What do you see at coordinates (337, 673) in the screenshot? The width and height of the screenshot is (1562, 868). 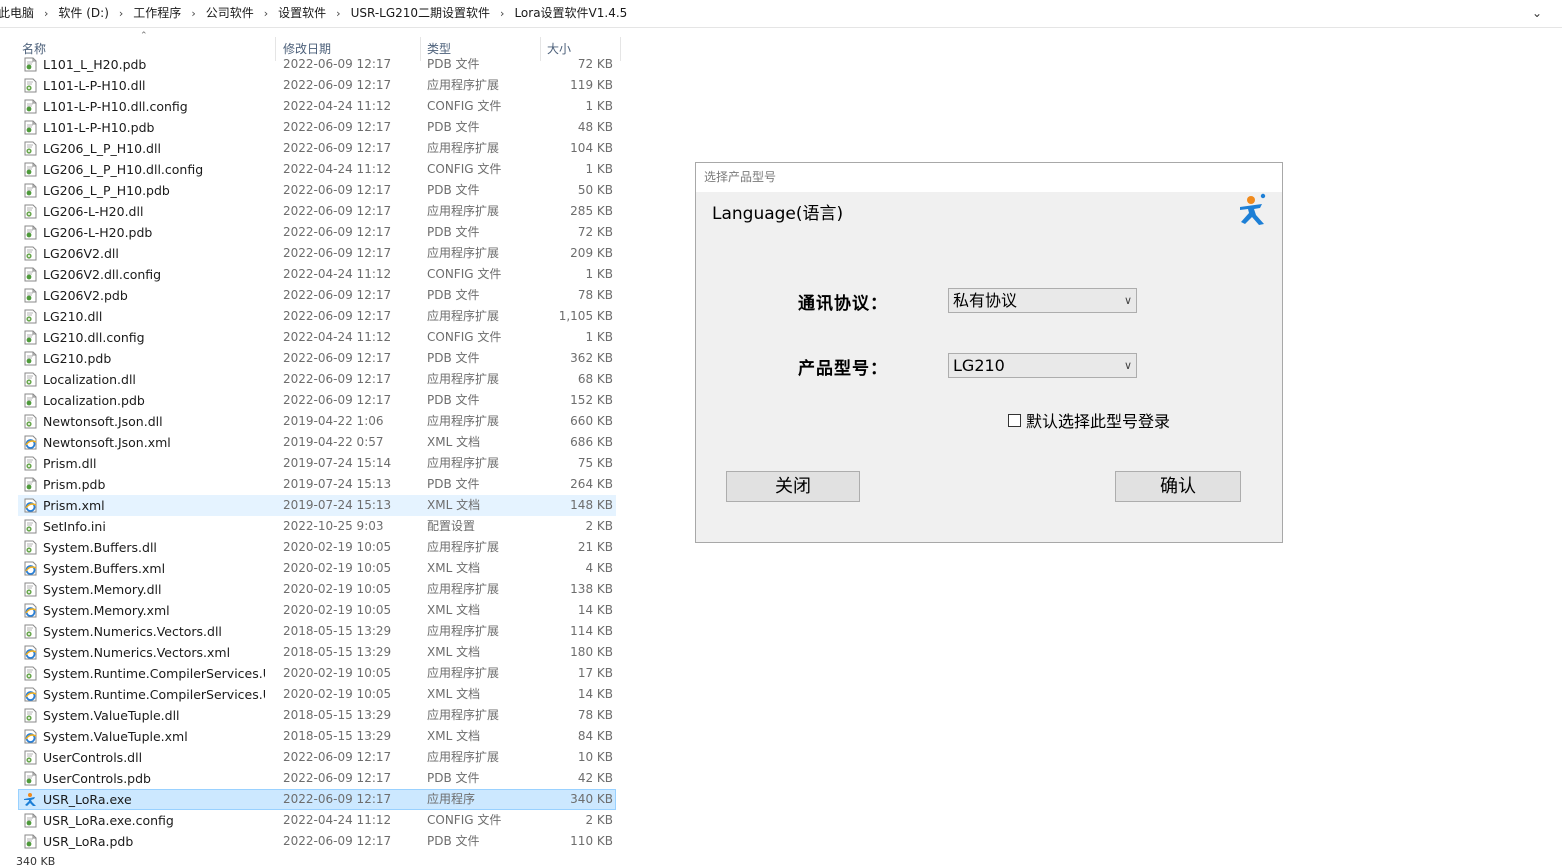 I see `file-date: 2020-02-19 10:05` at bounding box center [337, 673].